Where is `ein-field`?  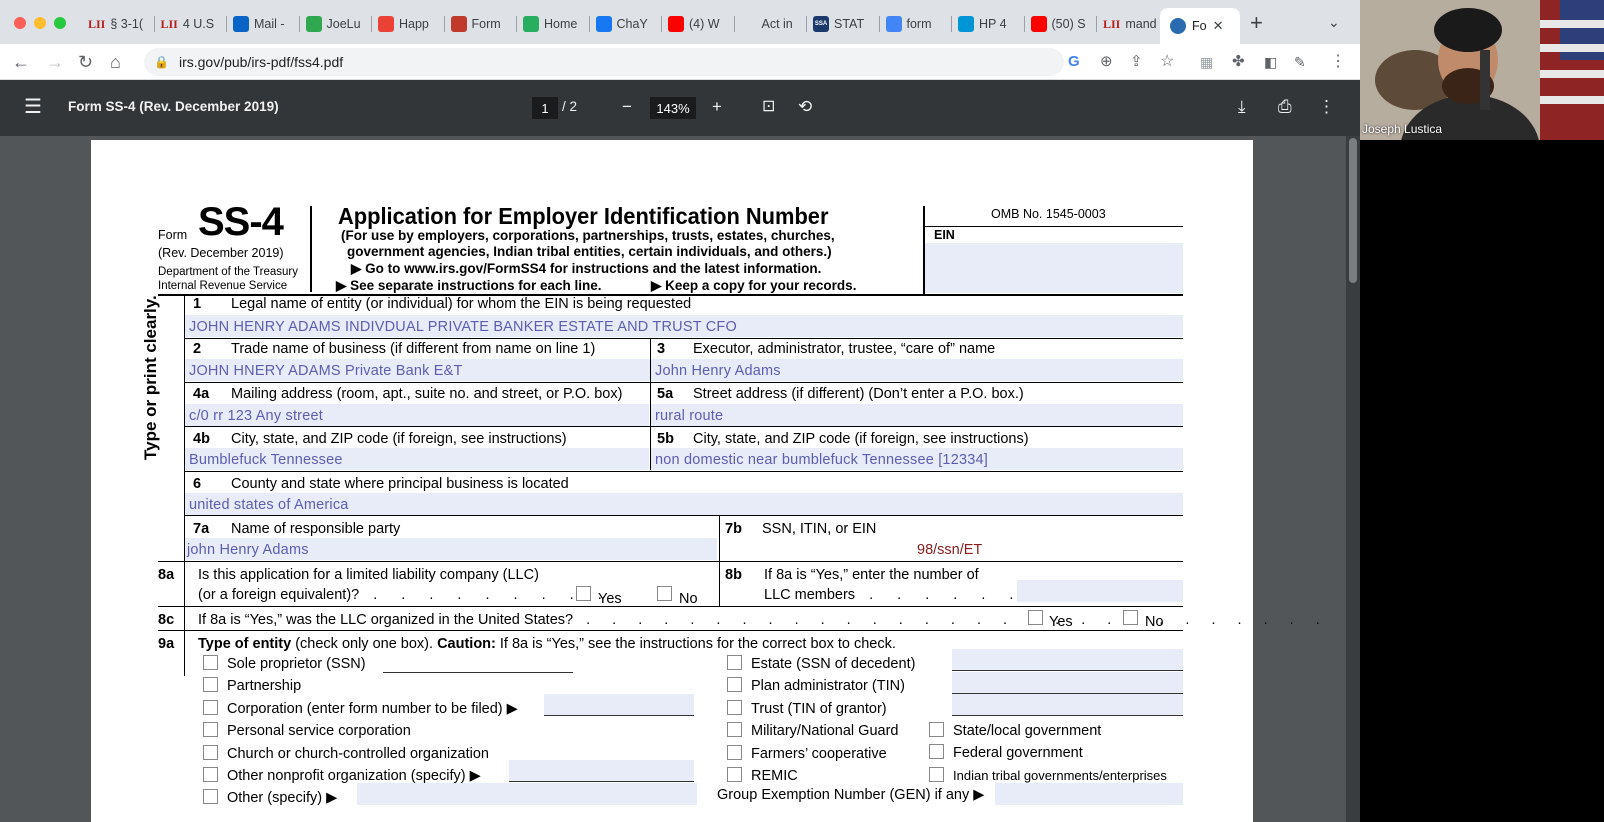
ein-field is located at coordinates (1054, 268).